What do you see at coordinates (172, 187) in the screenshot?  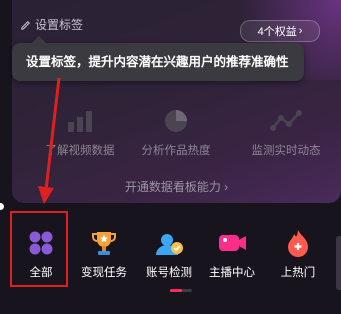 I see `open-board-label: 开通数据看板能力` at bounding box center [172, 187].